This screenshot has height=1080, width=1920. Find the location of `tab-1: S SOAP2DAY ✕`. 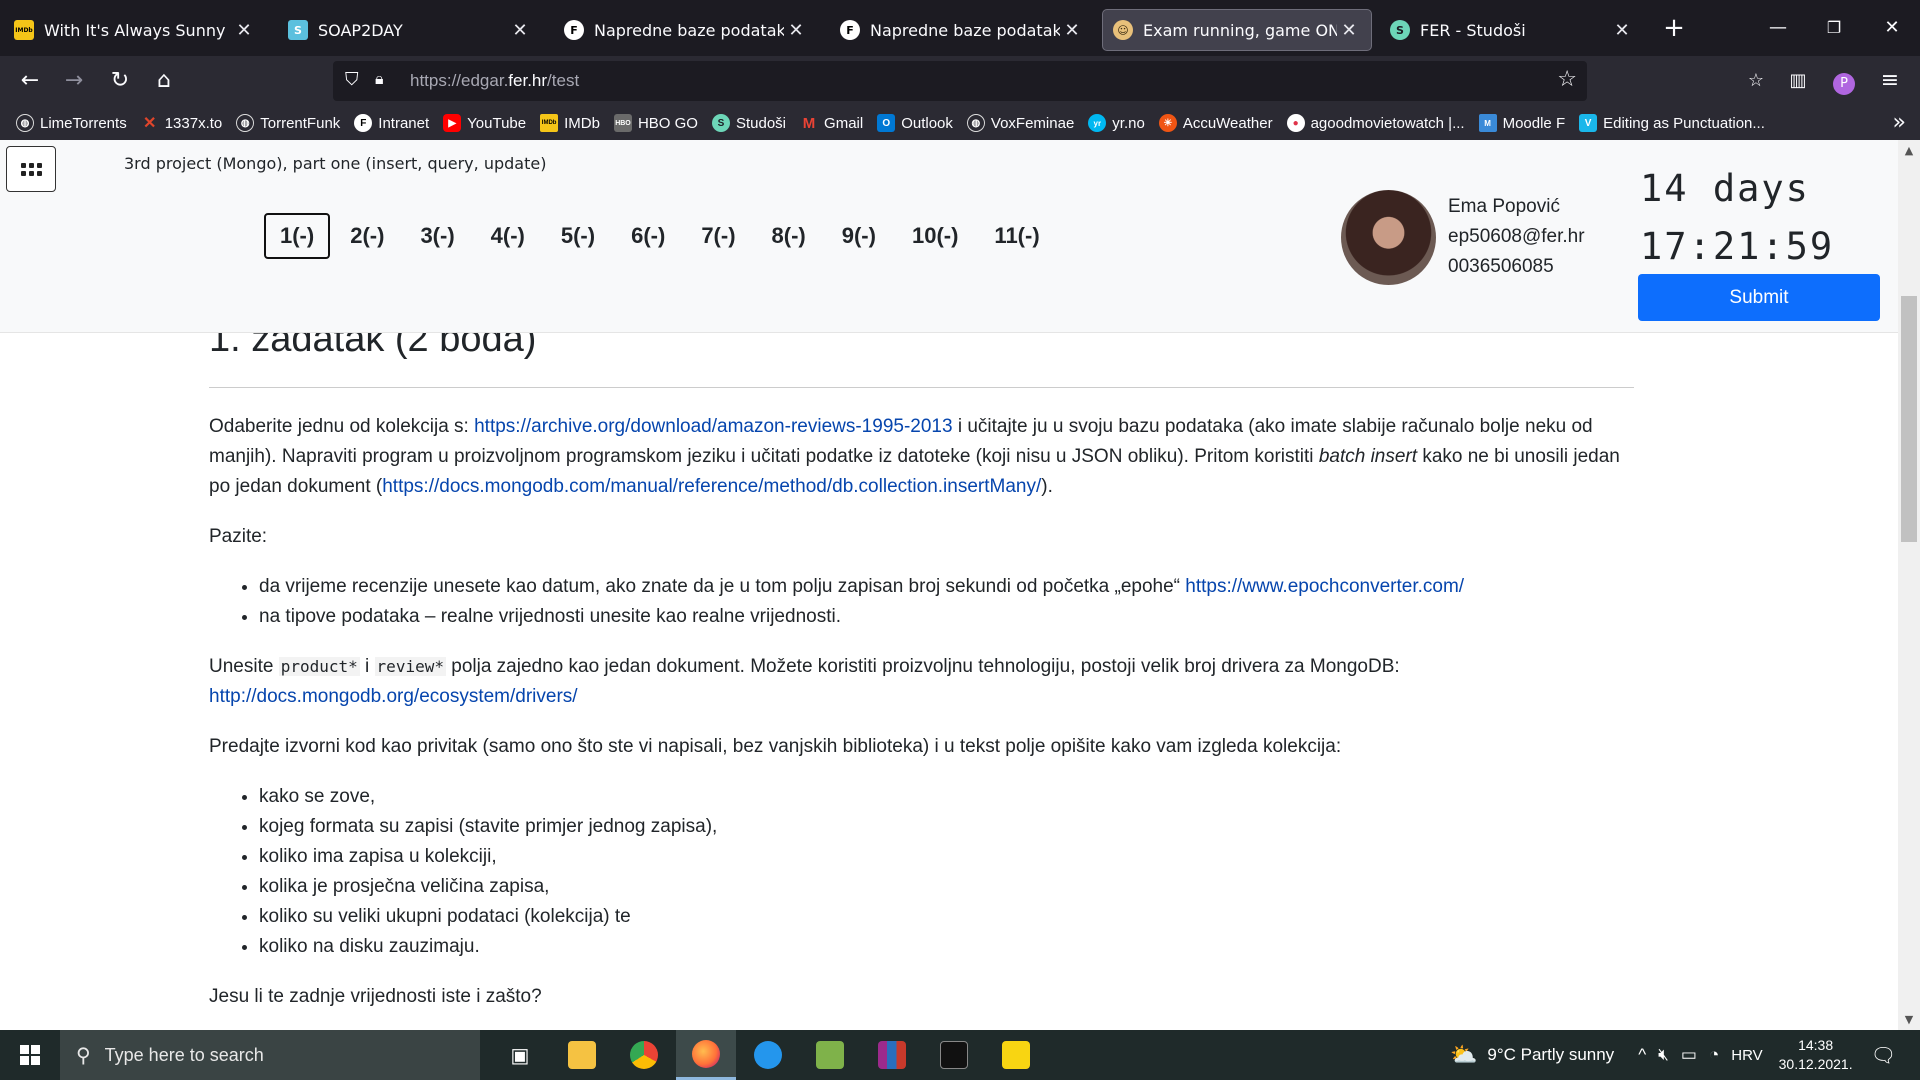

tab-1: S SOAP2DAY ✕ is located at coordinates (410, 30).